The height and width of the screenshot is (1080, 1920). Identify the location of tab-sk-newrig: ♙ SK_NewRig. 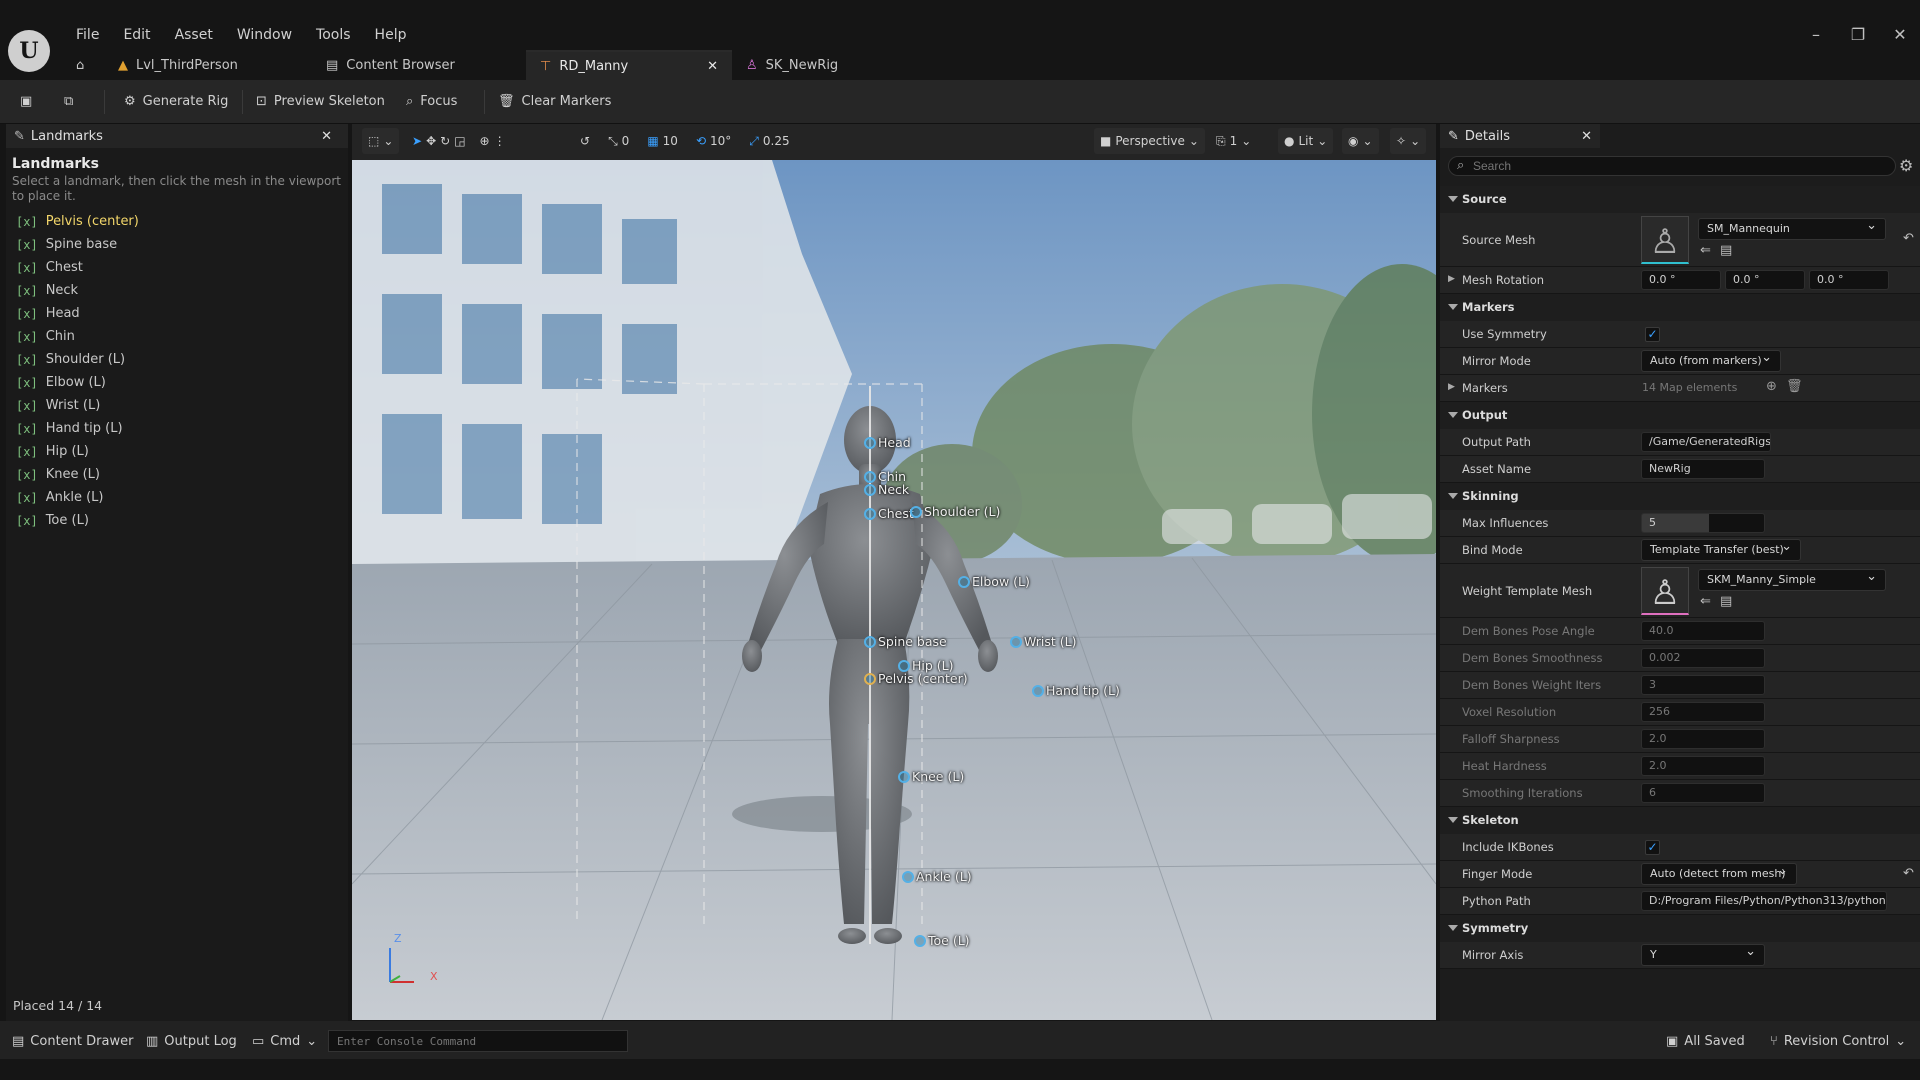
(792, 65).